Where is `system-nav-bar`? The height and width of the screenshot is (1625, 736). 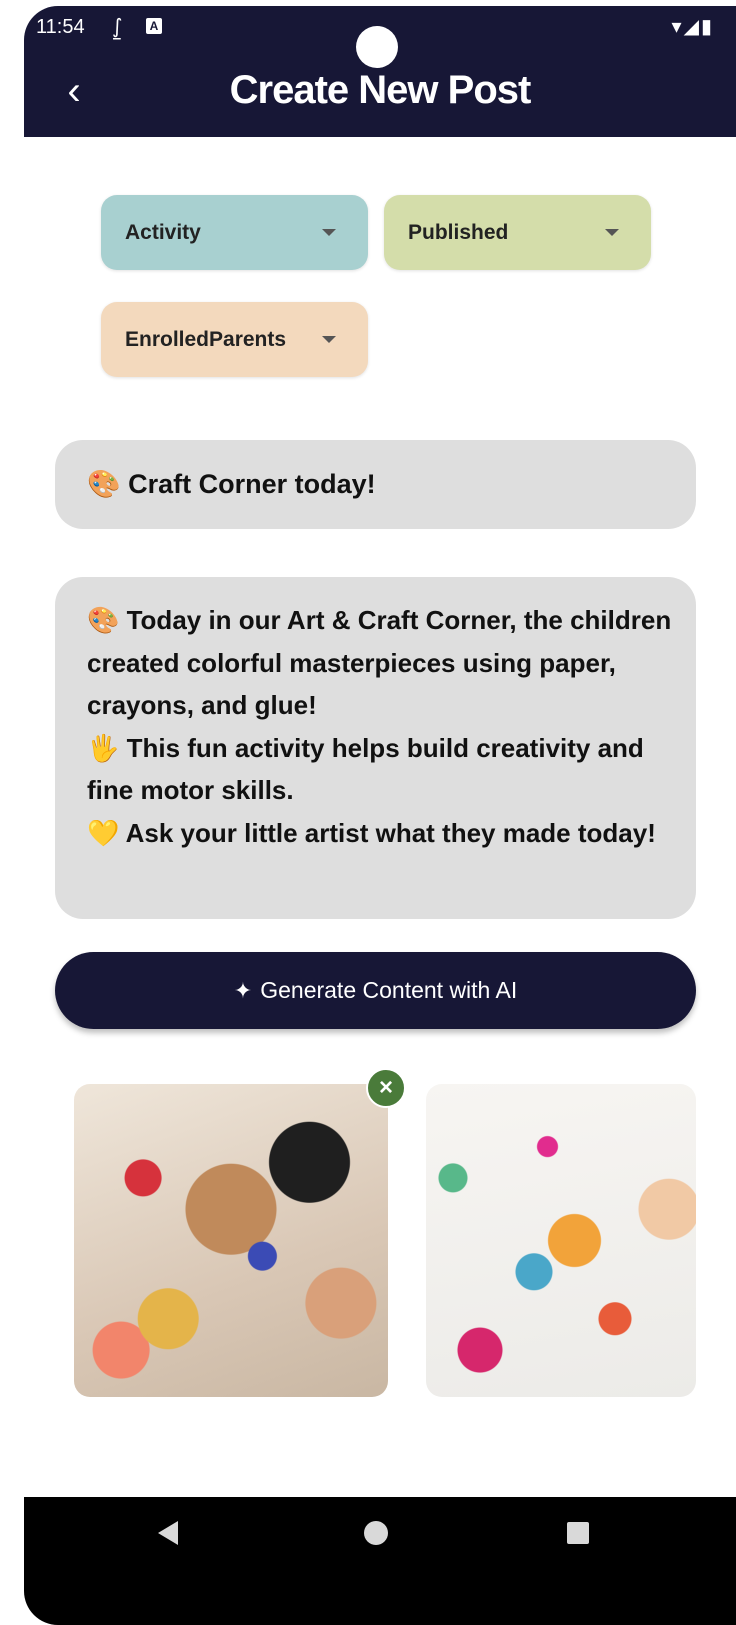 system-nav-bar is located at coordinates (380, 1561).